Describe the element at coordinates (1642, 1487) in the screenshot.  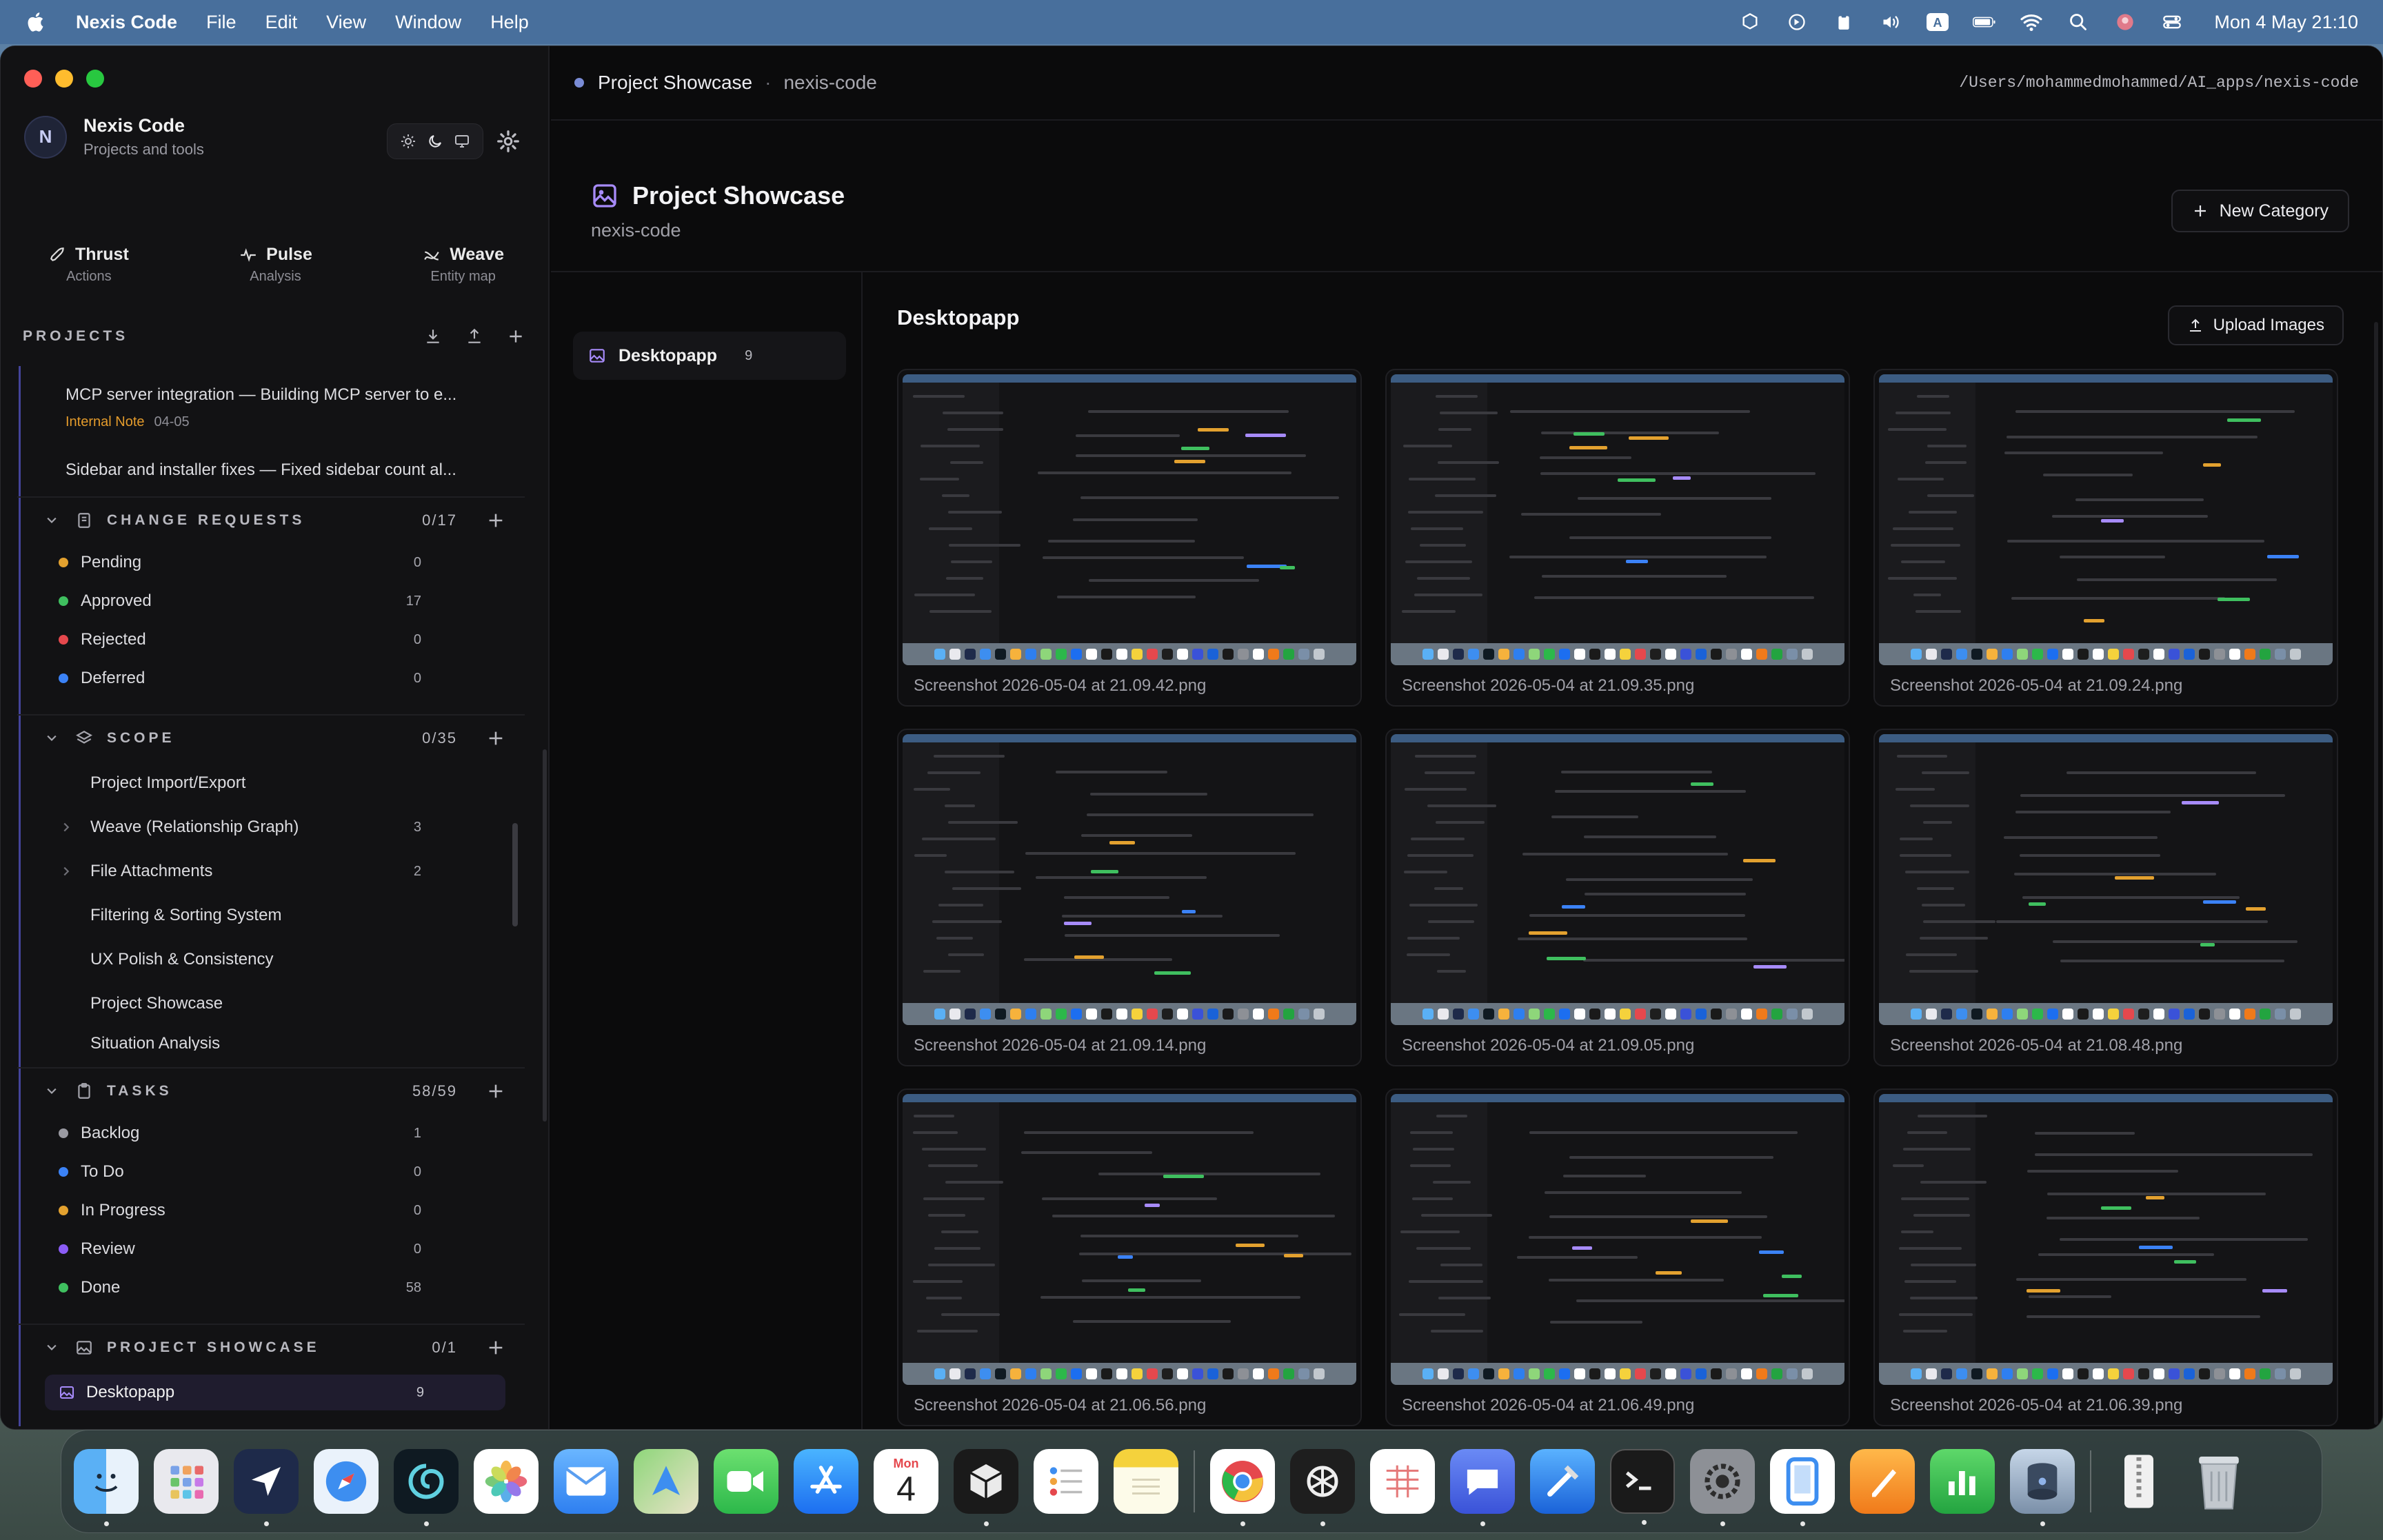
I see `terminal-icon` at that location.